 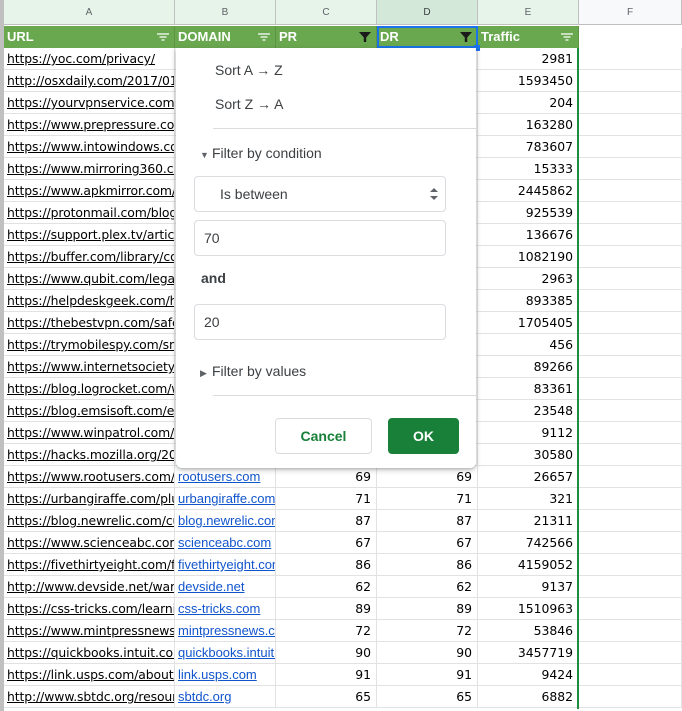 What do you see at coordinates (528, 59) in the screenshot?
I see `traffic-cell: 2981` at bounding box center [528, 59].